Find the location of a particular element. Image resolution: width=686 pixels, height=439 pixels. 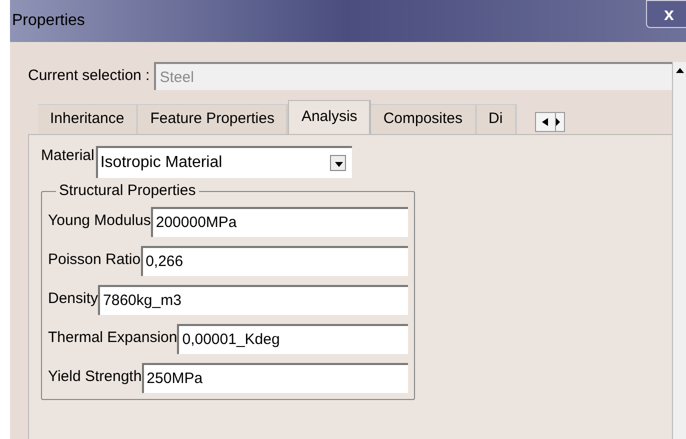

left-arrow-icon is located at coordinates (545, 122).